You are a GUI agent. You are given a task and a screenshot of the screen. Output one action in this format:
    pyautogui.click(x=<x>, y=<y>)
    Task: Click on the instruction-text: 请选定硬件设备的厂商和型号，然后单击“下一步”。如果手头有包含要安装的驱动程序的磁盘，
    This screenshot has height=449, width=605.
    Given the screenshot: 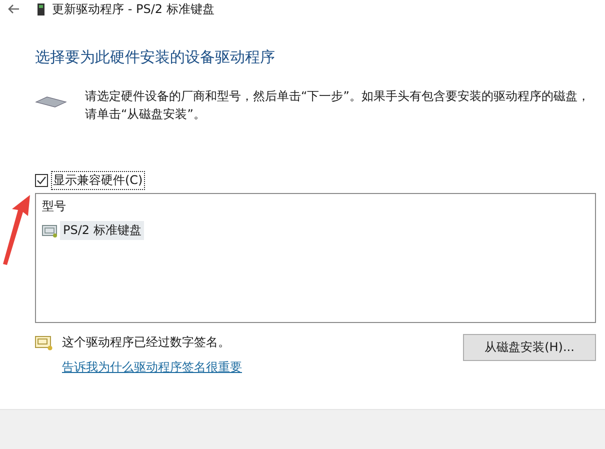 What is the action you would take?
    pyautogui.click(x=337, y=96)
    